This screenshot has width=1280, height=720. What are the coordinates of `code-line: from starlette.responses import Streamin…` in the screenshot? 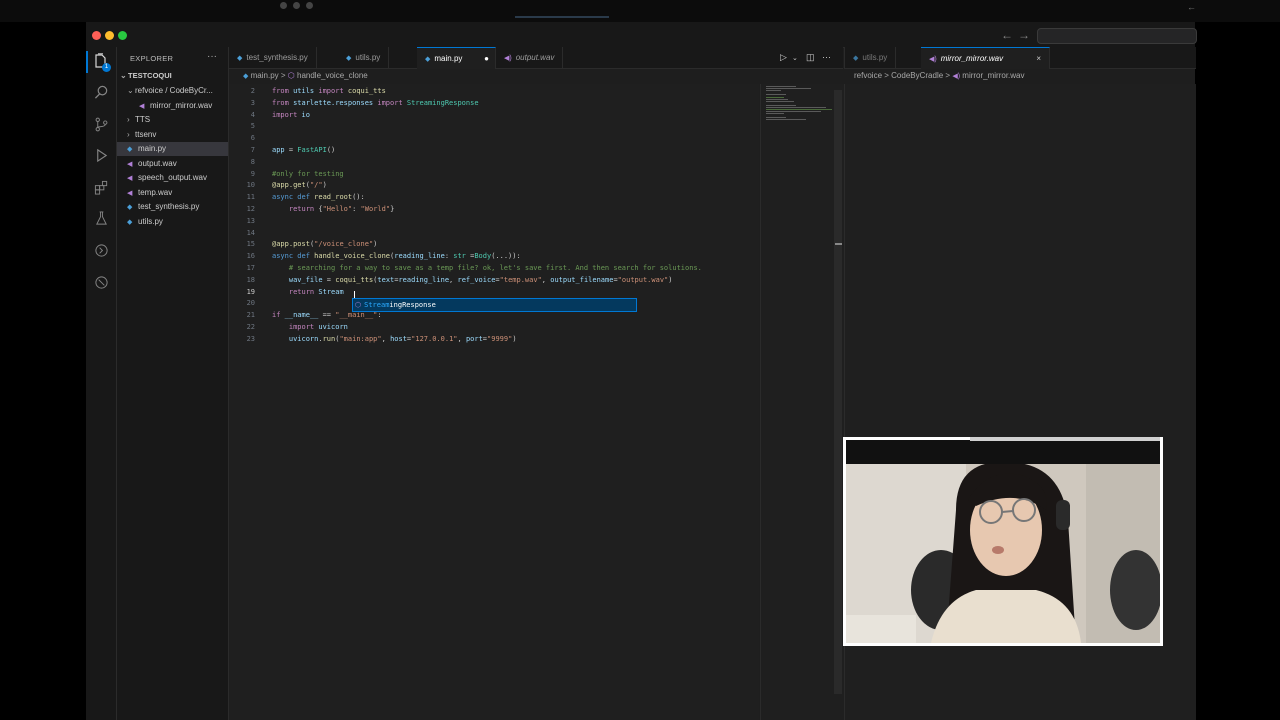 It's located at (375, 102).